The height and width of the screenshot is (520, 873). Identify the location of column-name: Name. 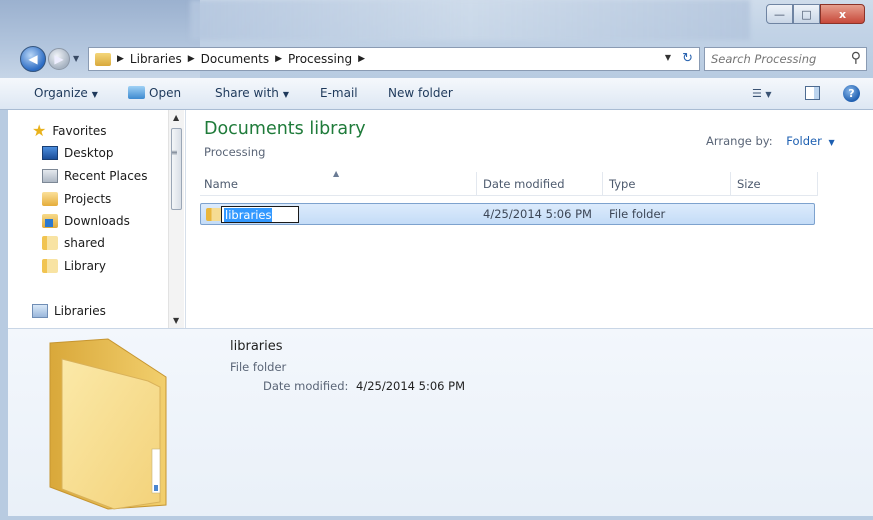
(221, 184).